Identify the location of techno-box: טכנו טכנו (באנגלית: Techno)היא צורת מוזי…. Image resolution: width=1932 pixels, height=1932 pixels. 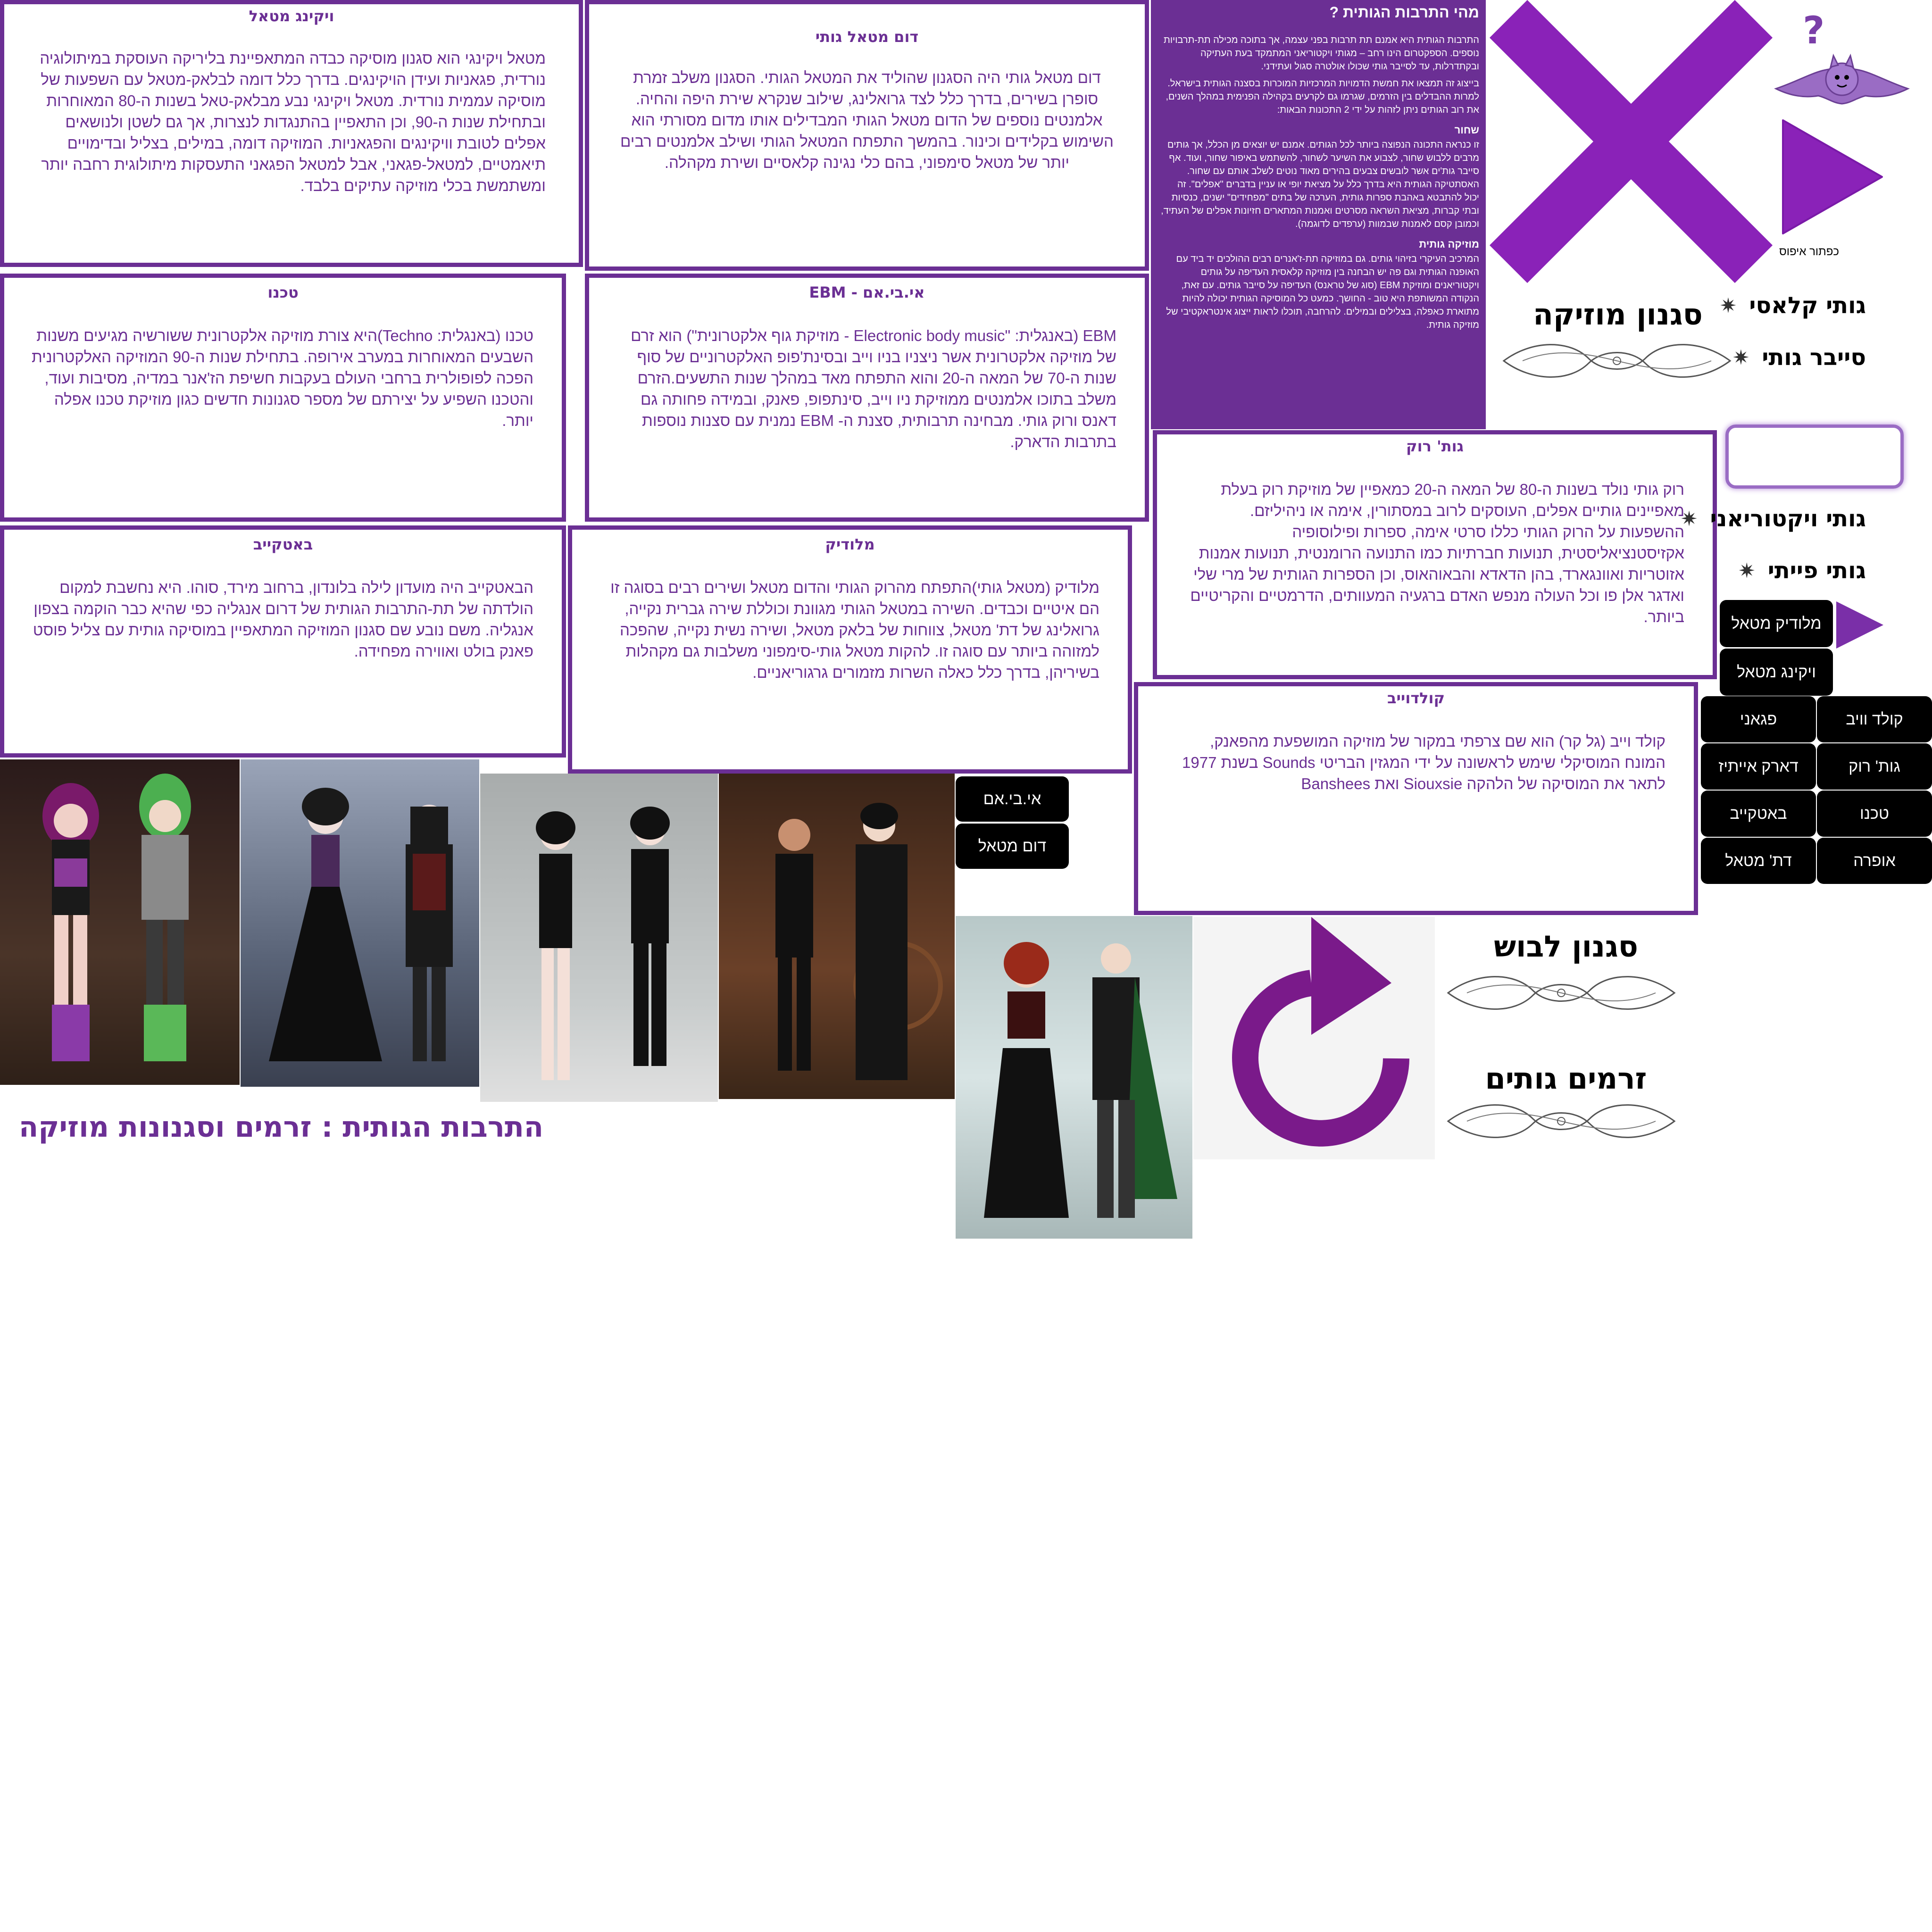
(283, 398).